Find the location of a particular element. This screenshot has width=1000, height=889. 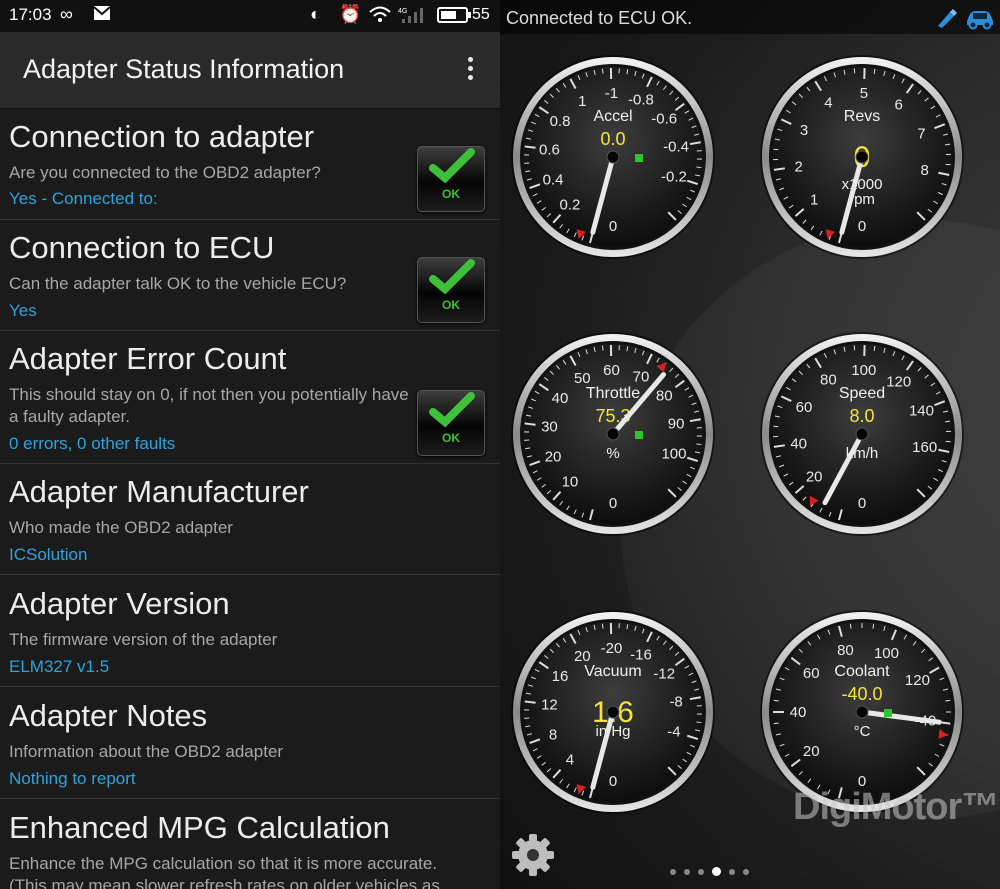

gauge-accel: 0 0.2 0.4 0.6 0.8 1 -1 -0.8 -0.6 -0.4 -0.2 Accel 0.0 is located at coordinates (613, 157).